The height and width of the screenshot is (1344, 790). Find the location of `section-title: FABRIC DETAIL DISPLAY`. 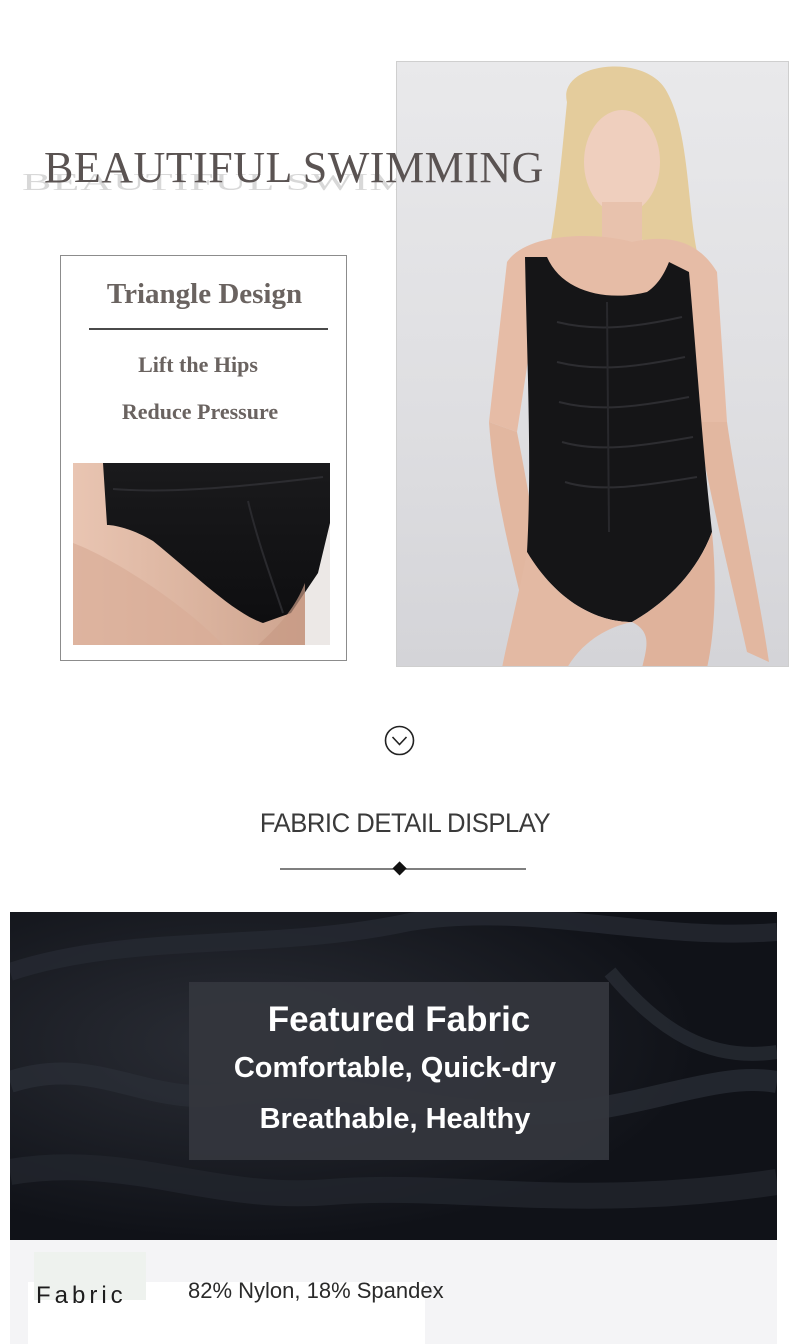

section-title: FABRIC DETAIL DISPLAY is located at coordinates (405, 823).